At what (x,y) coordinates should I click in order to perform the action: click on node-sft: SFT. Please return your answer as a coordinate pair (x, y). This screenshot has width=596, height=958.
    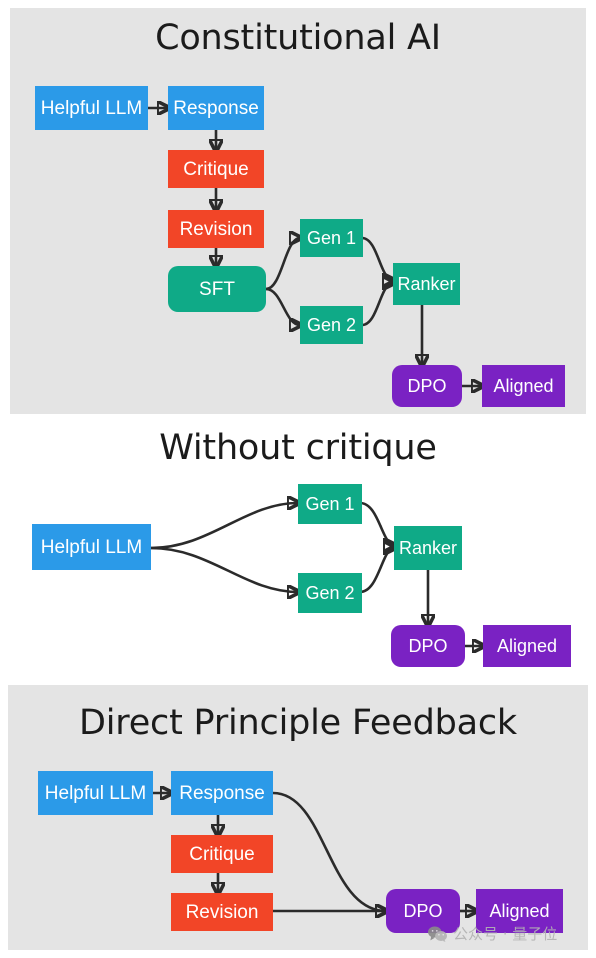
    Looking at the image, I should click on (217, 289).